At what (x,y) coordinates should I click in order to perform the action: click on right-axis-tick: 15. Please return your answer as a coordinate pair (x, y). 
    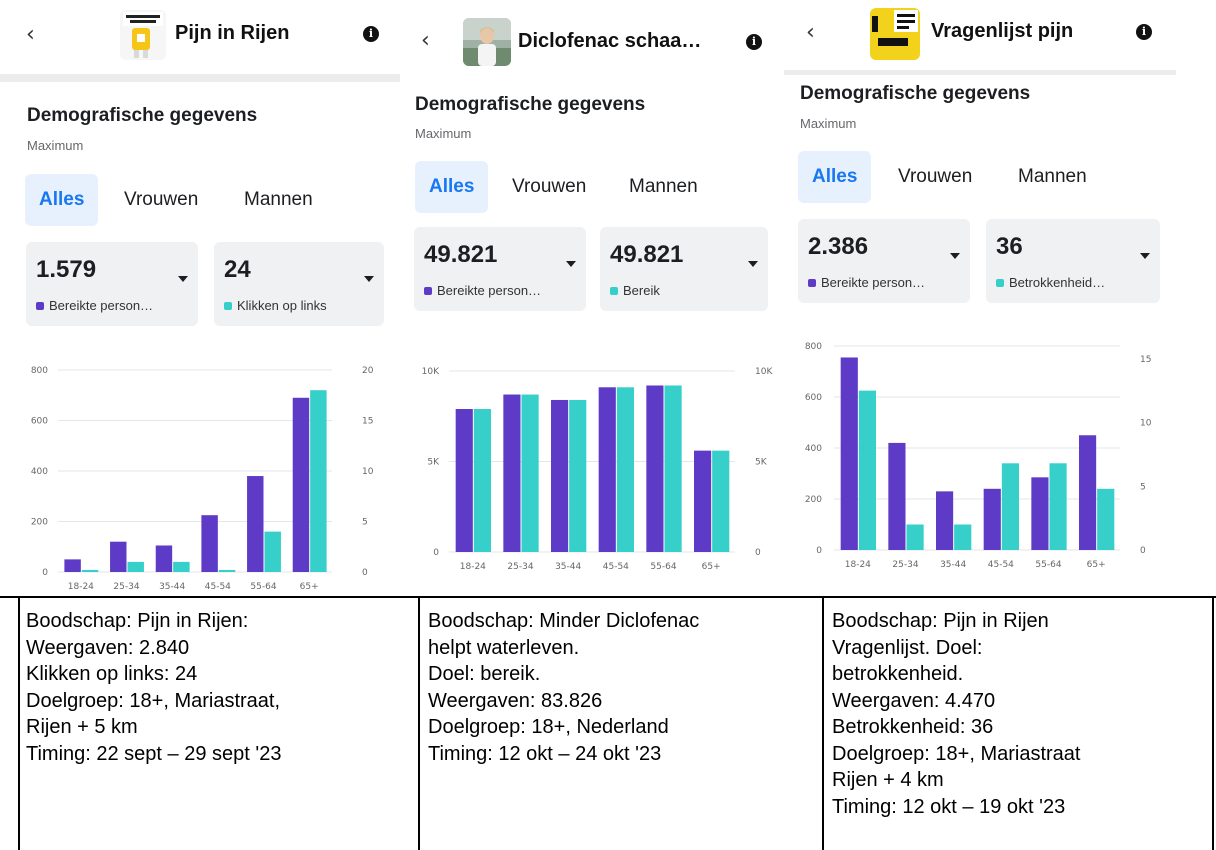
    Looking at the image, I should click on (367, 422).